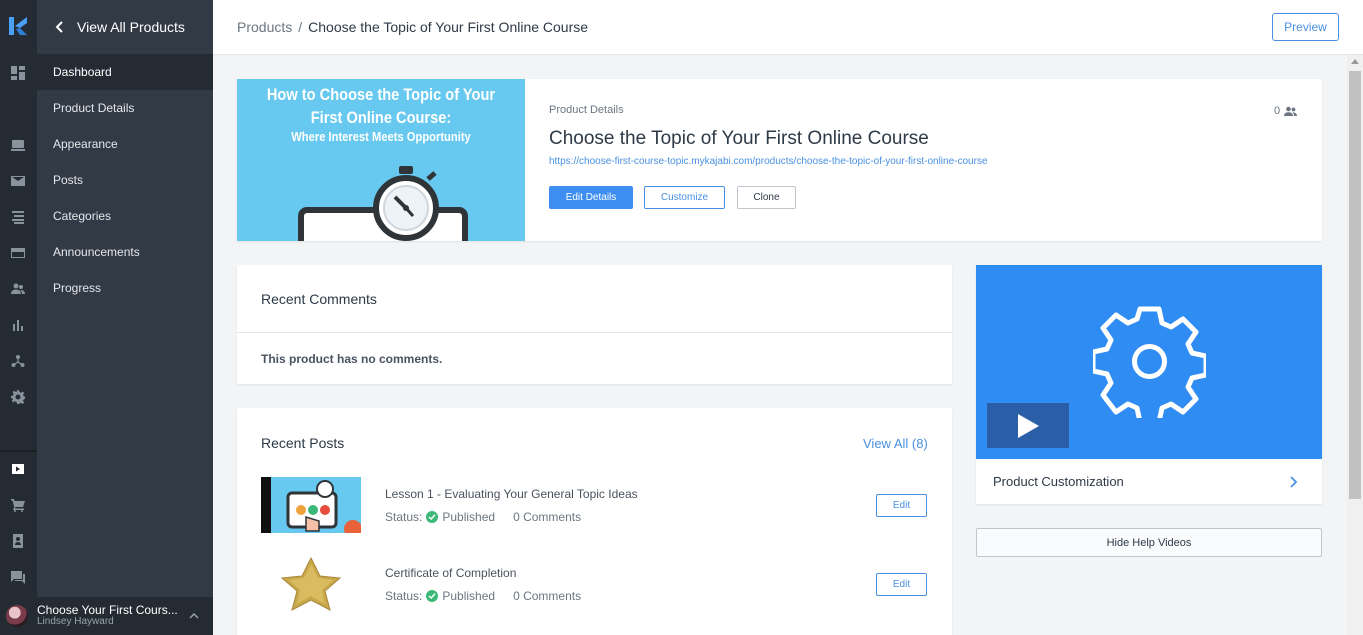  What do you see at coordinates (319, 299) in the screenshot?
I see `recent-comments-heading: Recent Comments` at bounding box center [319, 299].